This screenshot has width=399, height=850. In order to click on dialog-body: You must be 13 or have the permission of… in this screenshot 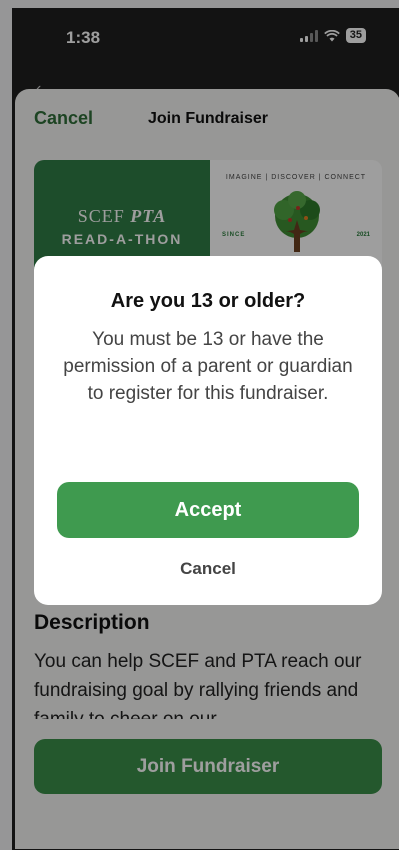, I will do `click(208, 366)`.